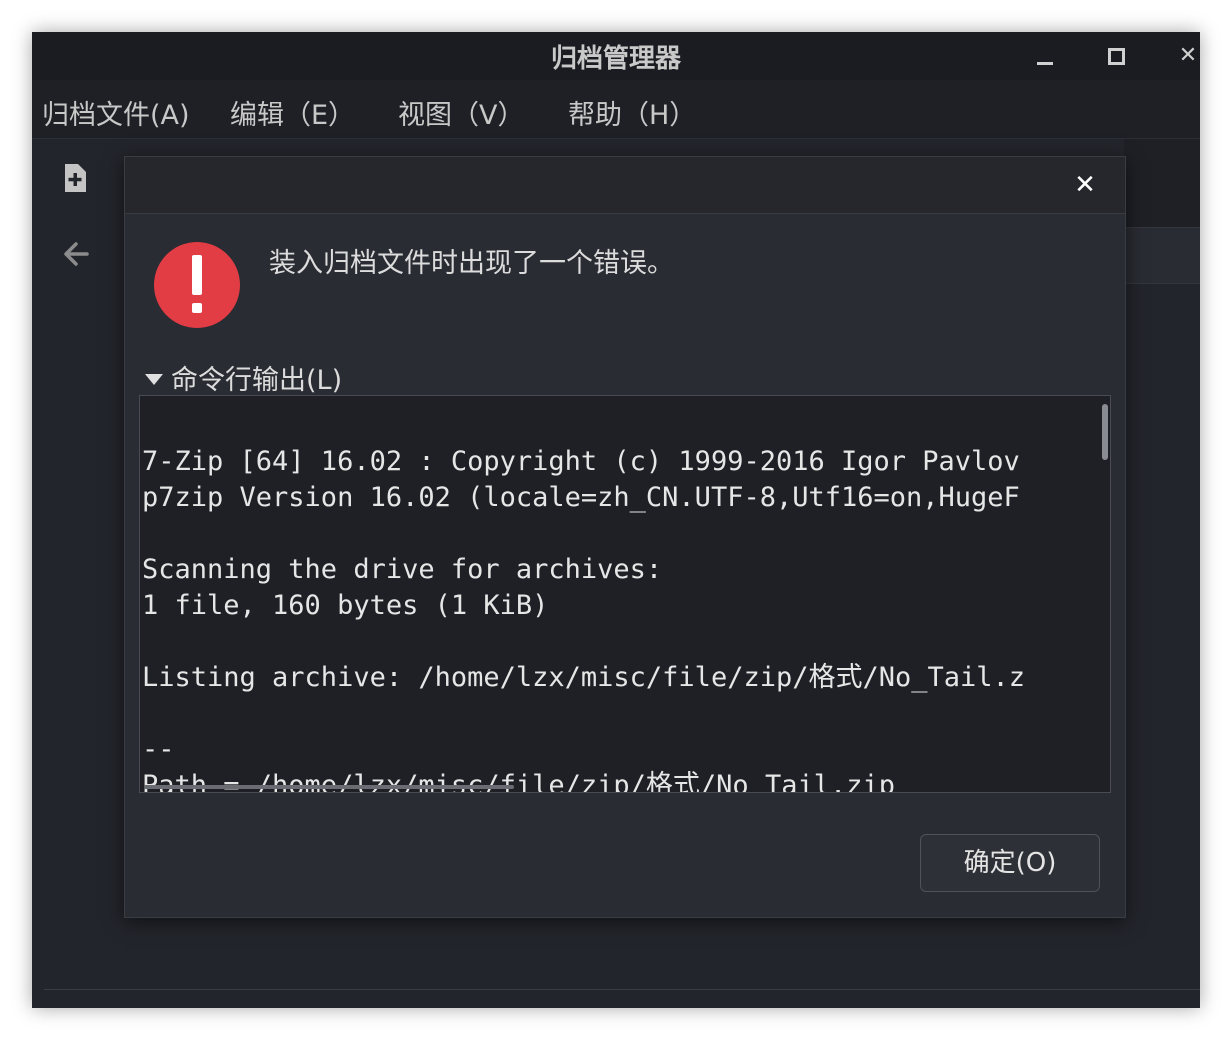 This screenshot has width=1232, height=1040. What do you see at coordinates (345, 605) in the screenshot?
I see `output-line: 1 file, 160 bytes (1 KiB)` at bounding box center [345, 605].